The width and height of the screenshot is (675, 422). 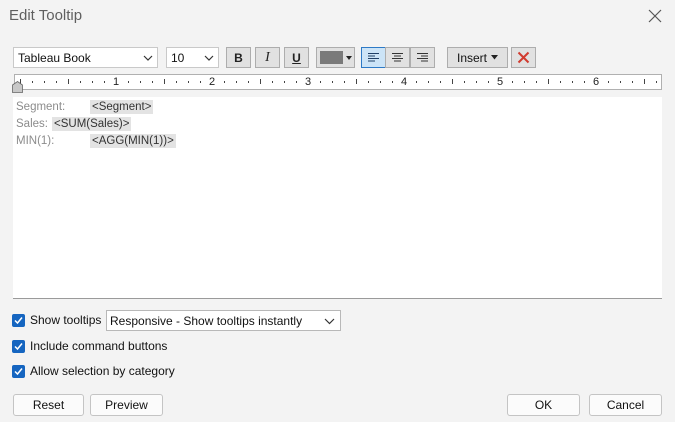 I want to click on caret-down-icon, so click(x=494, y=57).